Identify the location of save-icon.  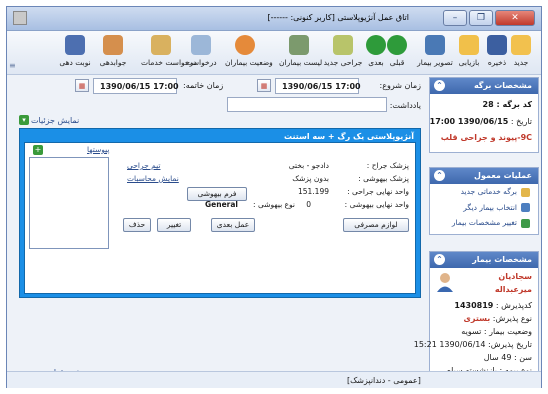
(497, 45).